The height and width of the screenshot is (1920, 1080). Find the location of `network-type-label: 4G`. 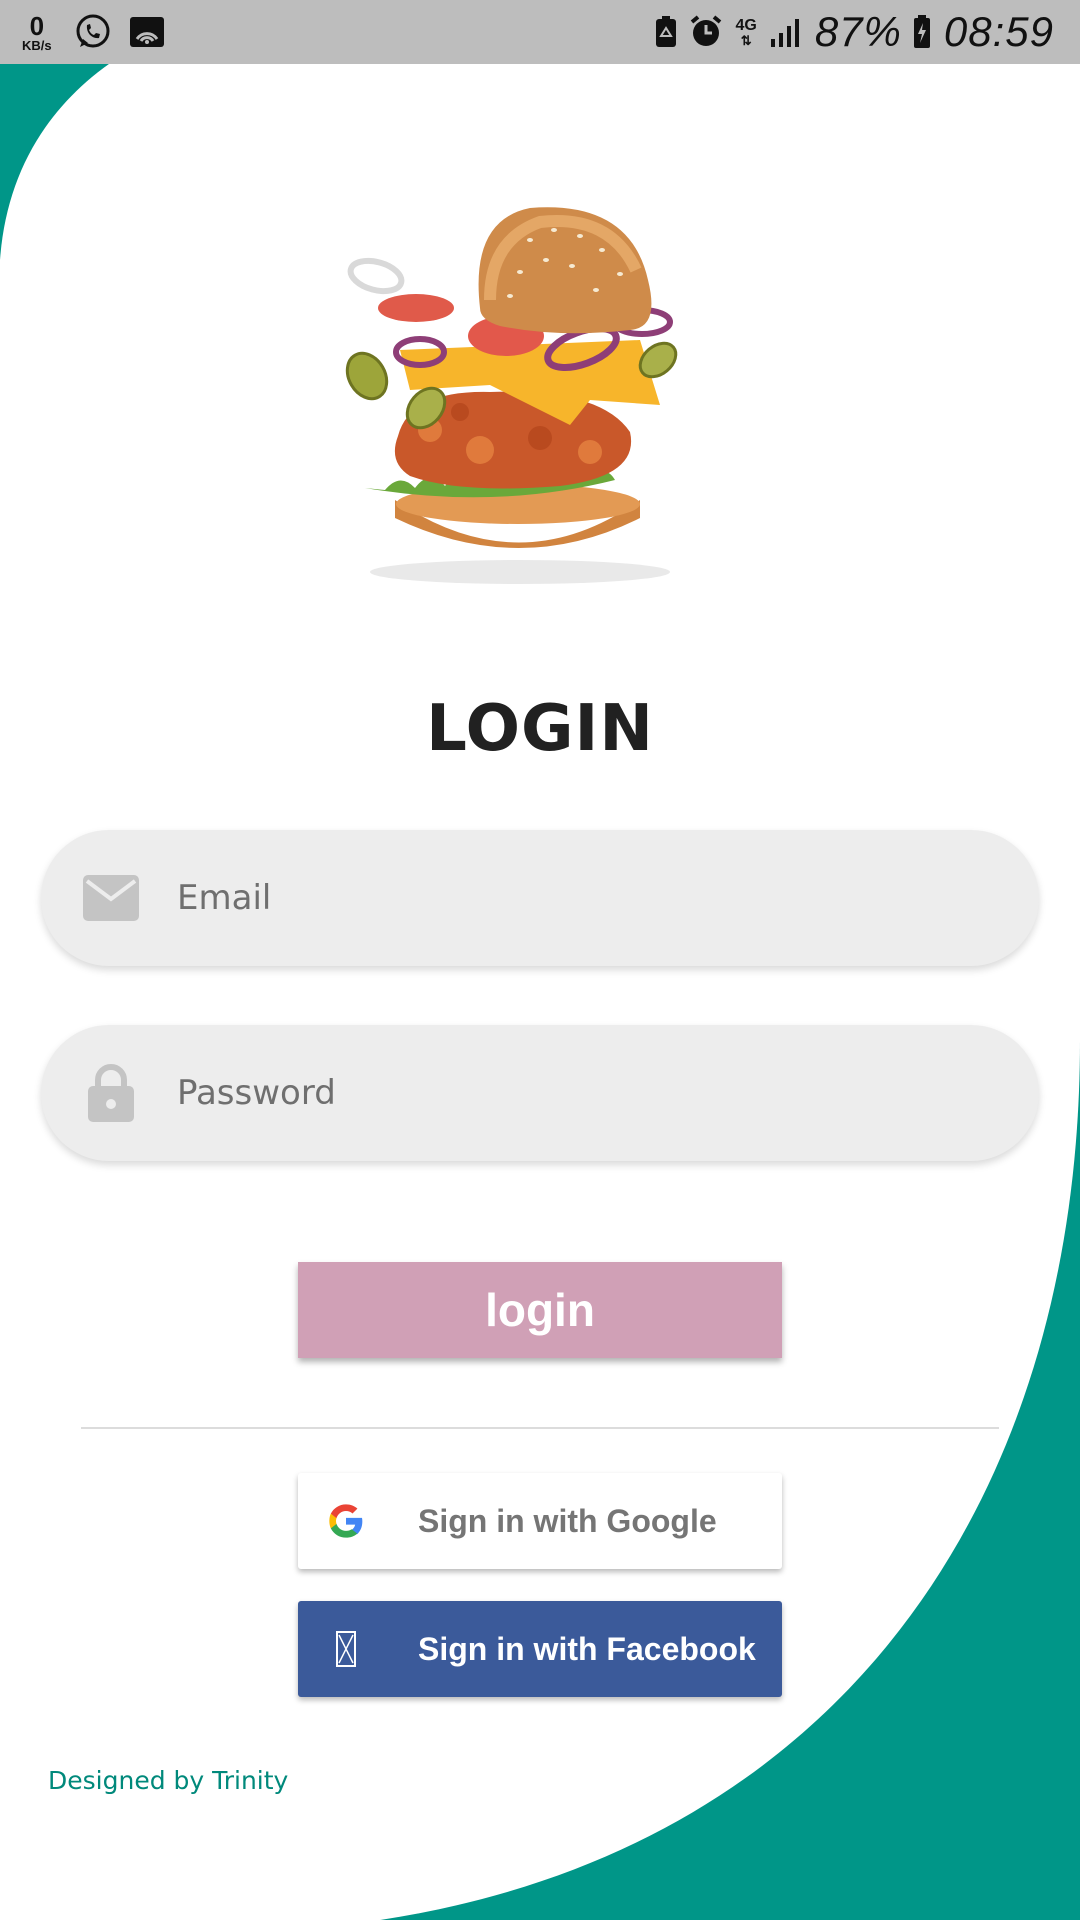

network-type-label: 4G is located at coordinates (746, 25).